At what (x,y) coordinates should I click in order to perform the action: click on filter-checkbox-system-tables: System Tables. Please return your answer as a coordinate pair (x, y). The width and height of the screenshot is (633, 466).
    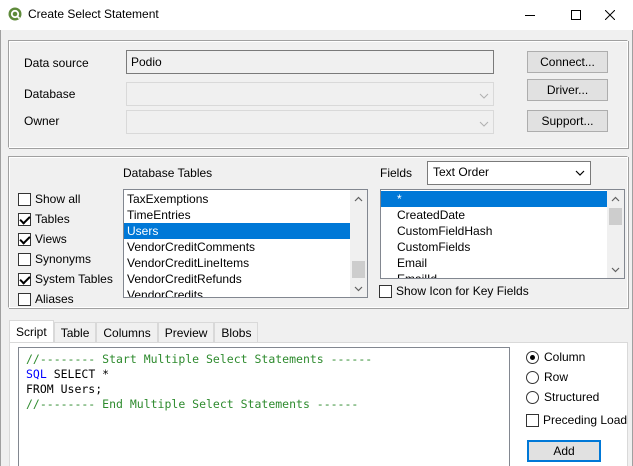
    Looking at the image, I should click on (65, 279).